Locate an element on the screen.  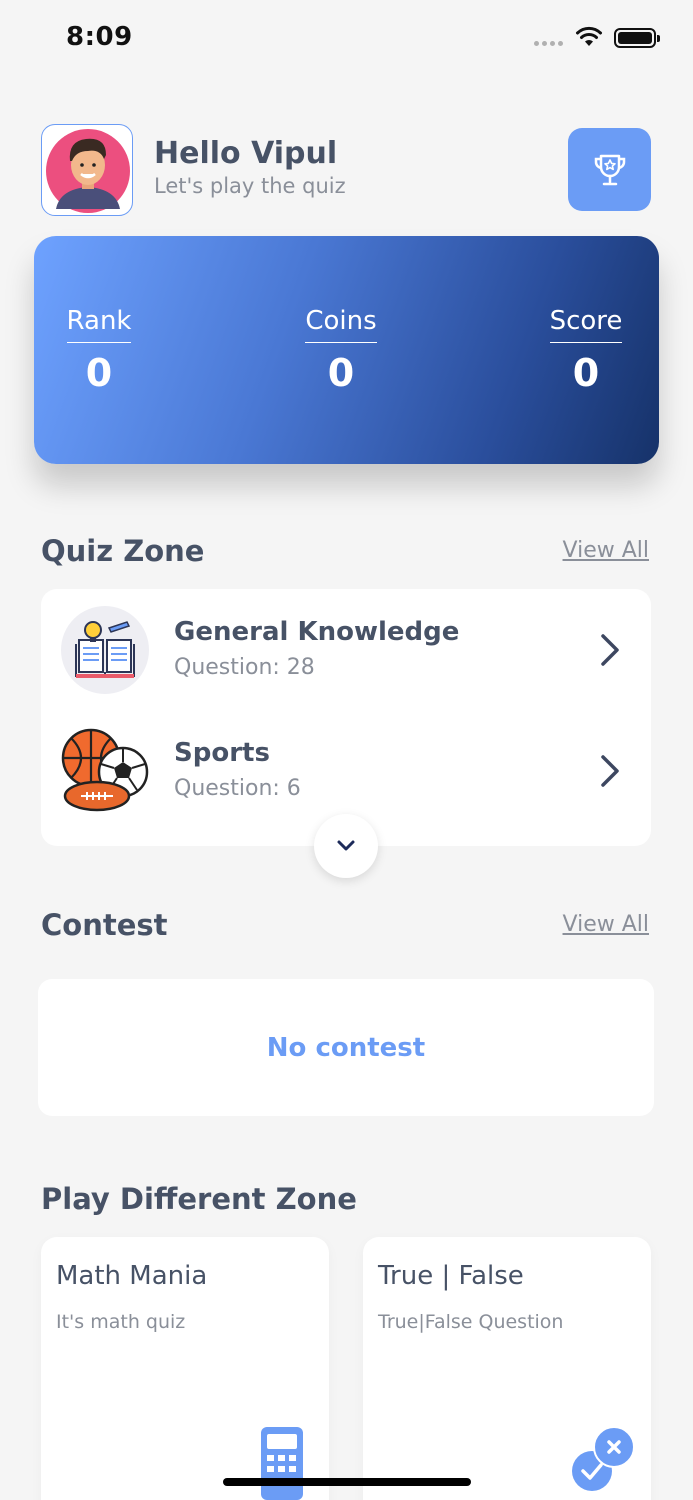
avatar-illustration-icon is located at coordinates (88, 171).